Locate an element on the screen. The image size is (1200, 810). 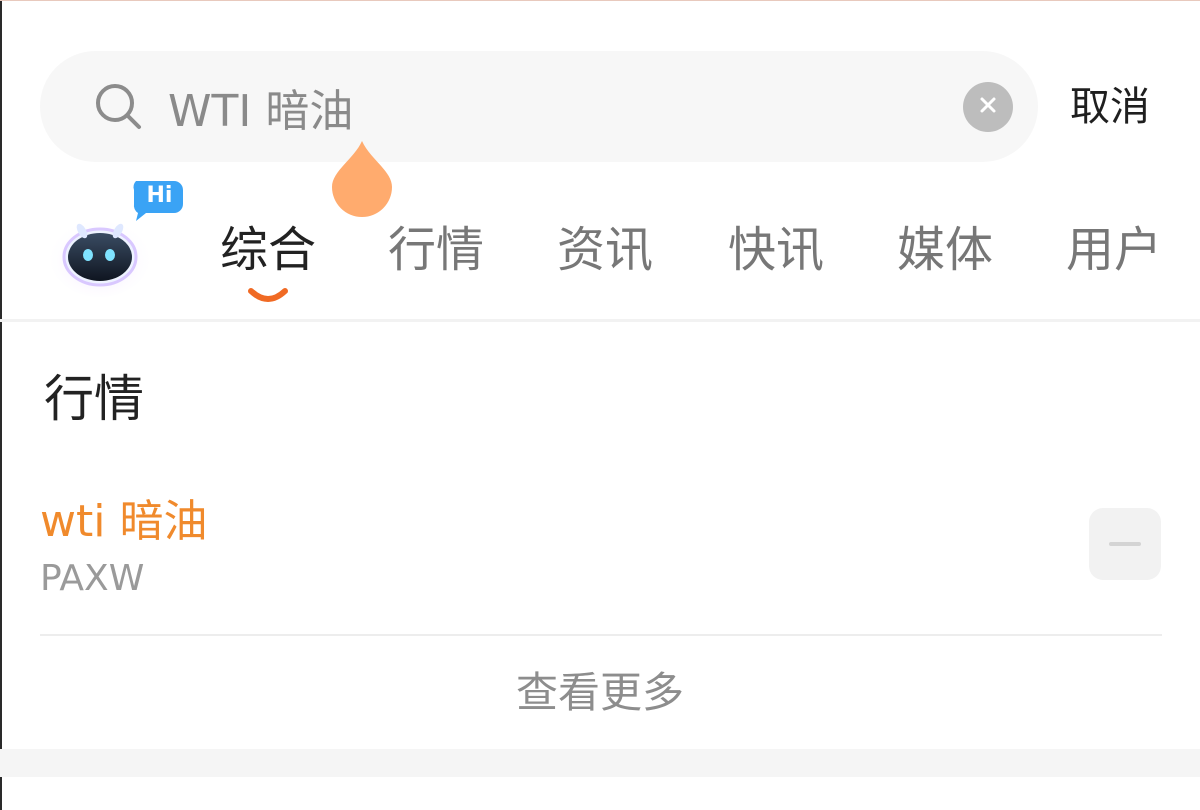
section-separator is located at coordinates (600, 763).